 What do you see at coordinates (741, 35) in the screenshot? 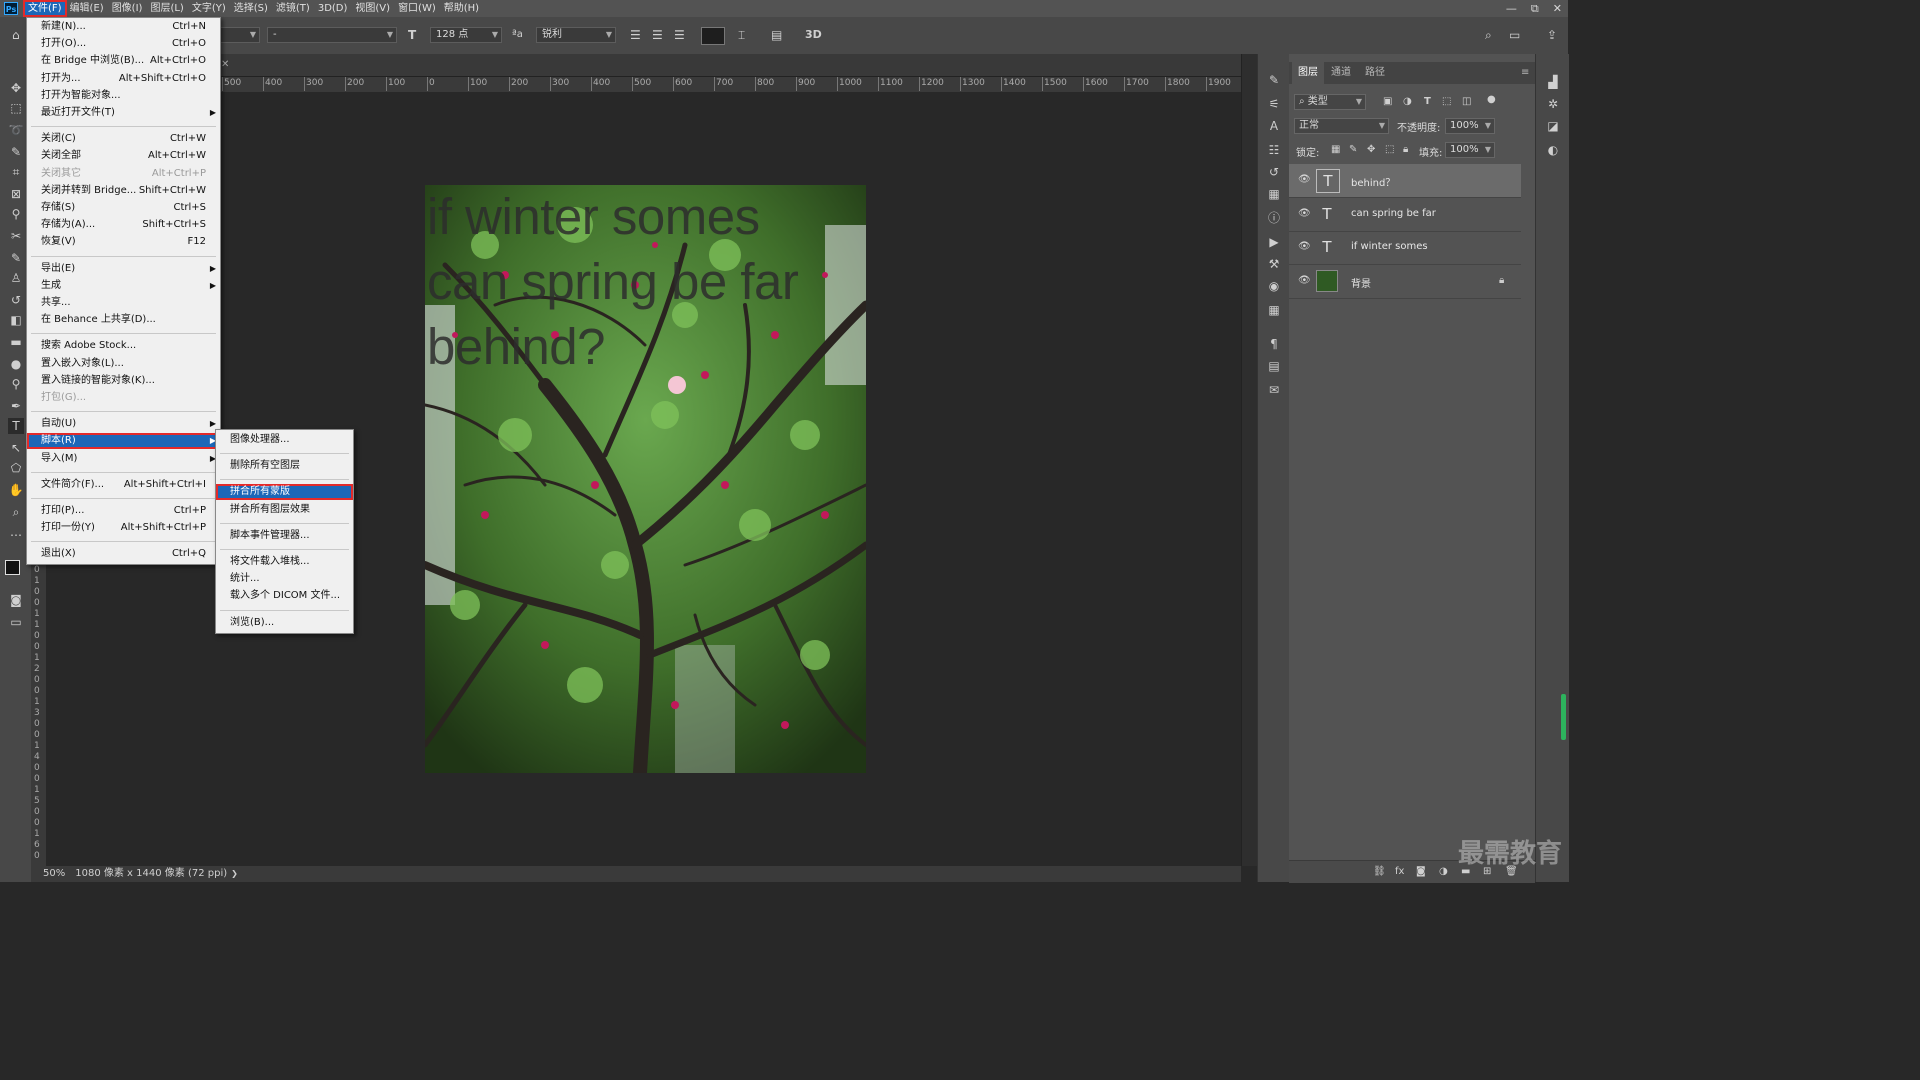
I see `warp-text-icon: ⌶` at bounding box center [741, 35].